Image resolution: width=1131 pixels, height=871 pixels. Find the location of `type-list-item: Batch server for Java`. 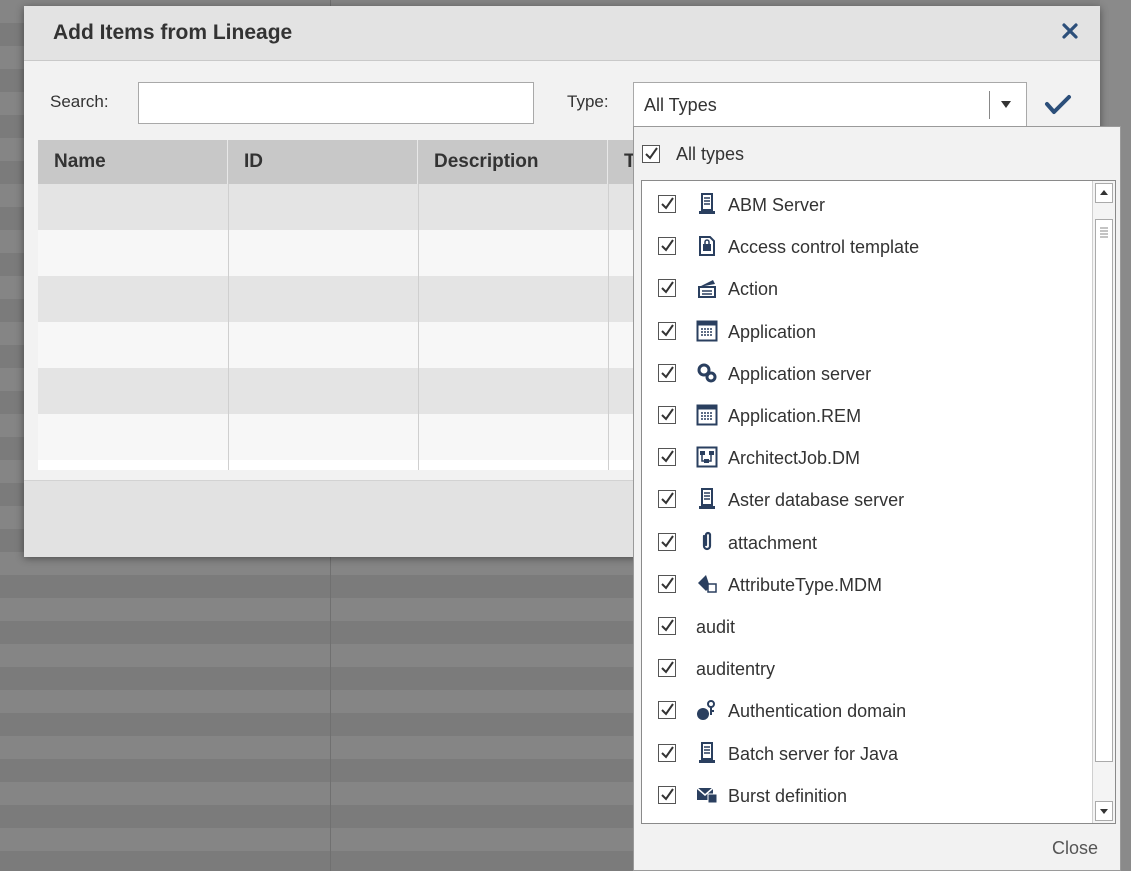

type-list-item: Batch server for Java is located at coordinates (867, 753).